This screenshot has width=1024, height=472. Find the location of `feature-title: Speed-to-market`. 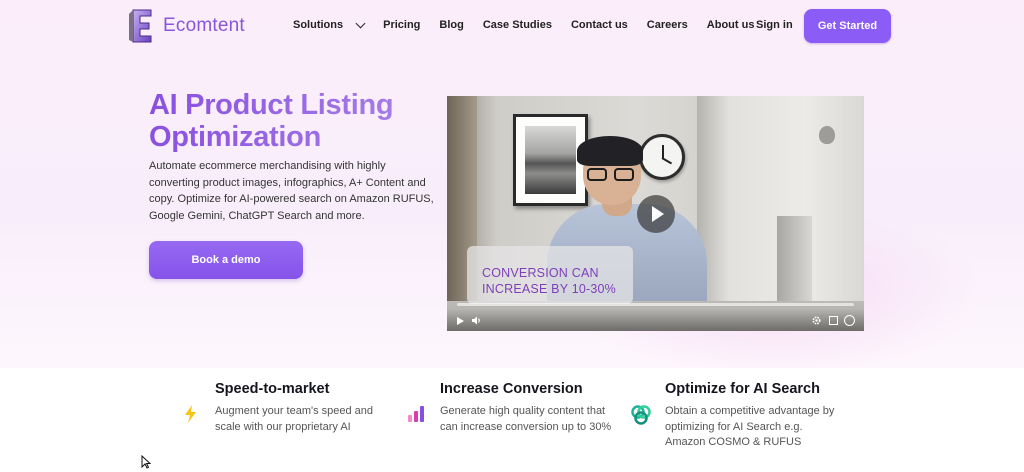

feature-title: Speed-to-market is located at coordinates (272, 389).